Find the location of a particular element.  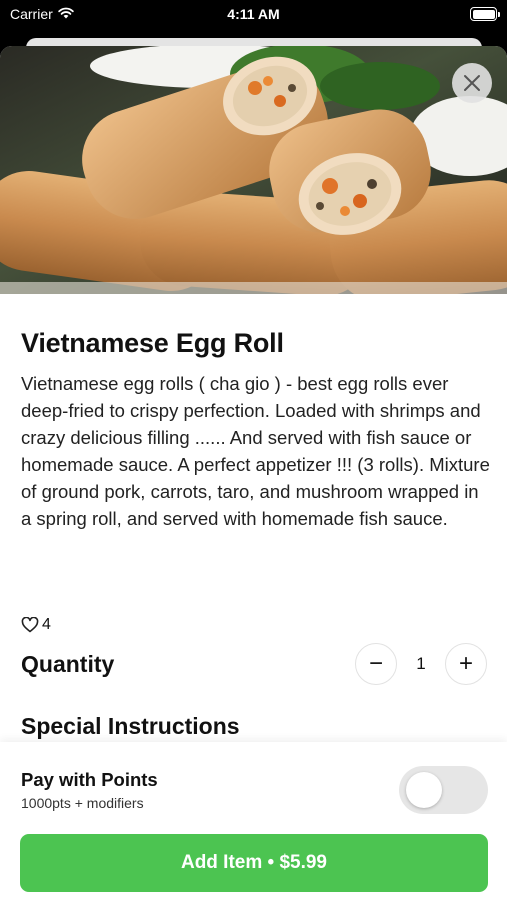

points-subtitle: 1000pts + modifiers is located at coordinates (82, 803).